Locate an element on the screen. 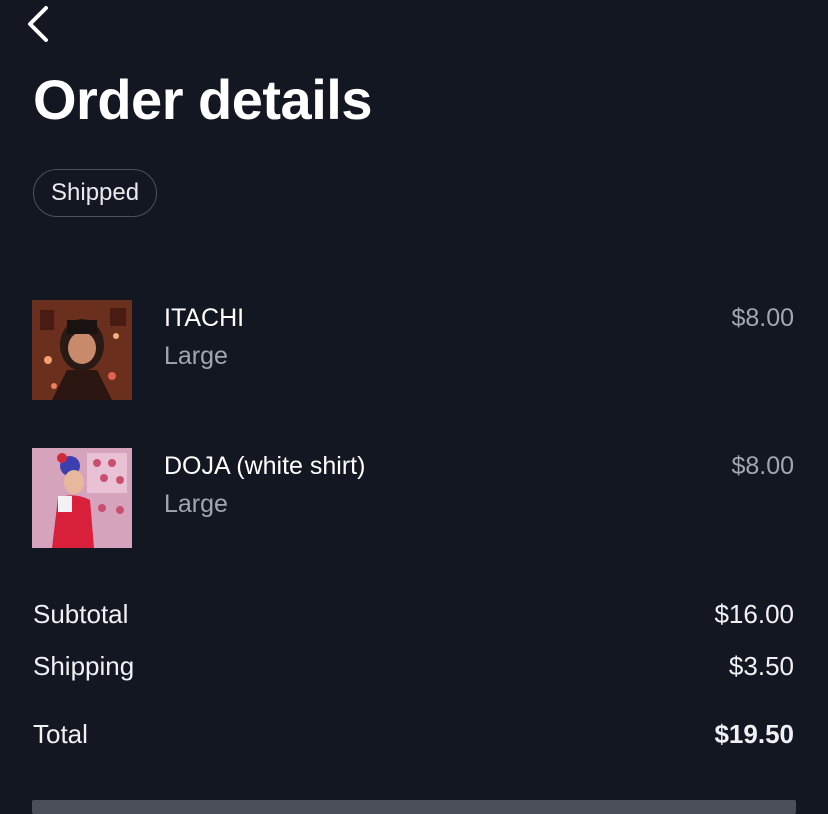 The height and width of the screenshot is (814, 828). status-badge: Shipped is located at coordinates (95, 193).